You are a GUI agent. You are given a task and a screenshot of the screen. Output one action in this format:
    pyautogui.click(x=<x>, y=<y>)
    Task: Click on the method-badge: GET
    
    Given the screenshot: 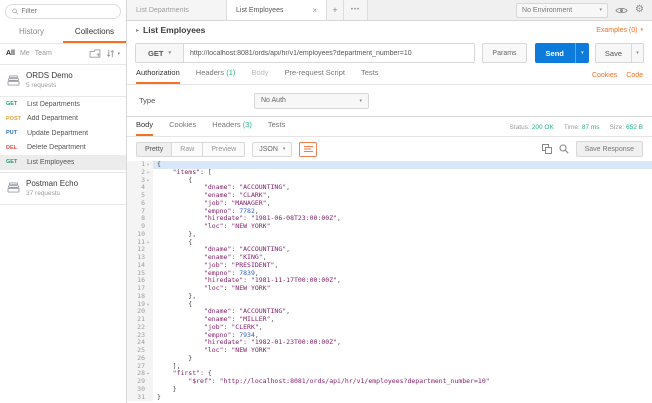 What is the action you would take?
    pyautogui.click(x=12, y=104)
    